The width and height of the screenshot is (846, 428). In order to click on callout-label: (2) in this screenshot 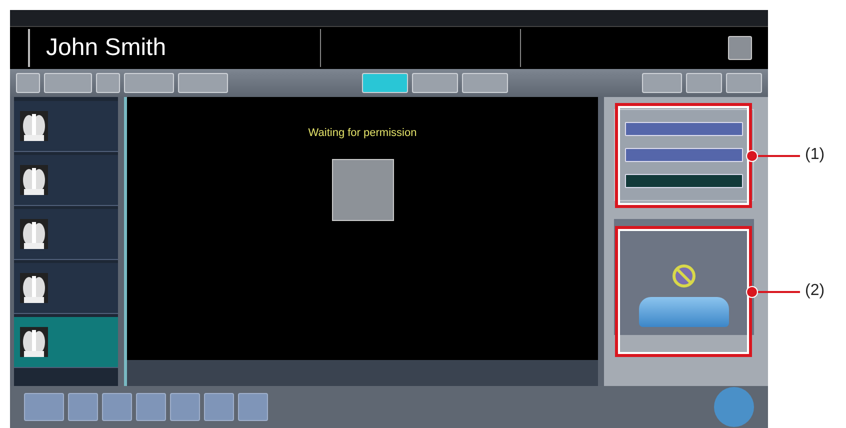, I will do `click(815, 291)`.